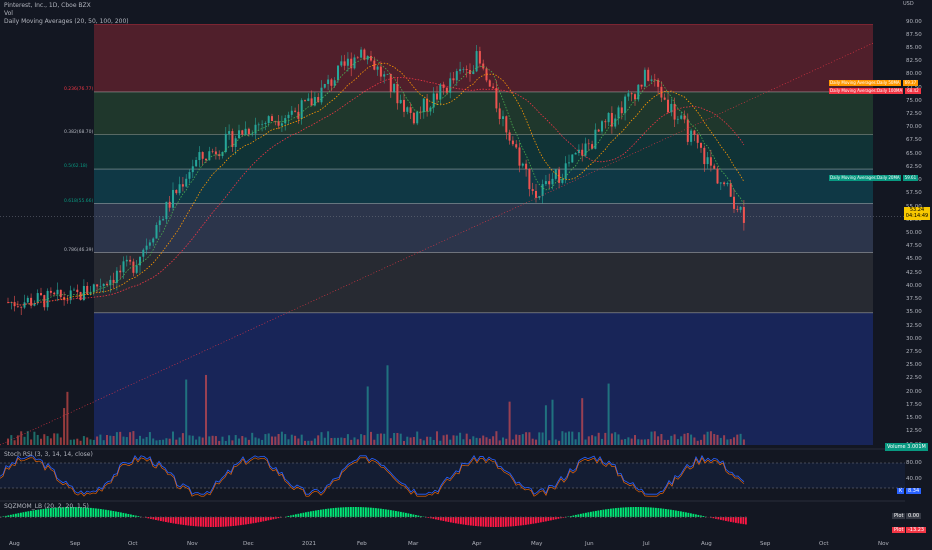 The image size is (932, 550). What do you see at coordinates (413, 544) in the screenshot?
I see `time-tick: Mar` at bounding box center [413, 544].